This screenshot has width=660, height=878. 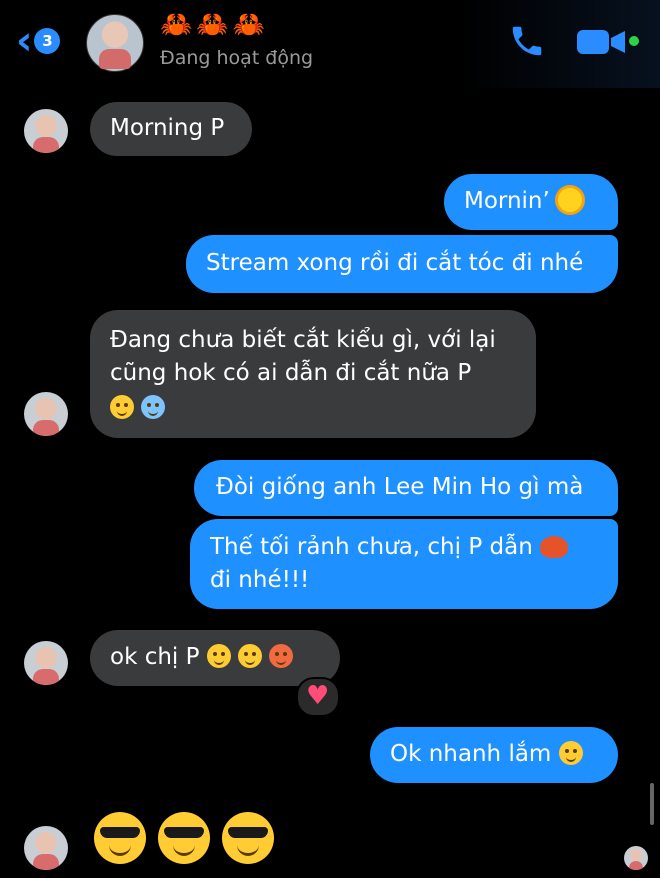 I want to click on message-bubble-incoming: ok chị P, so click(x=215, y=658).